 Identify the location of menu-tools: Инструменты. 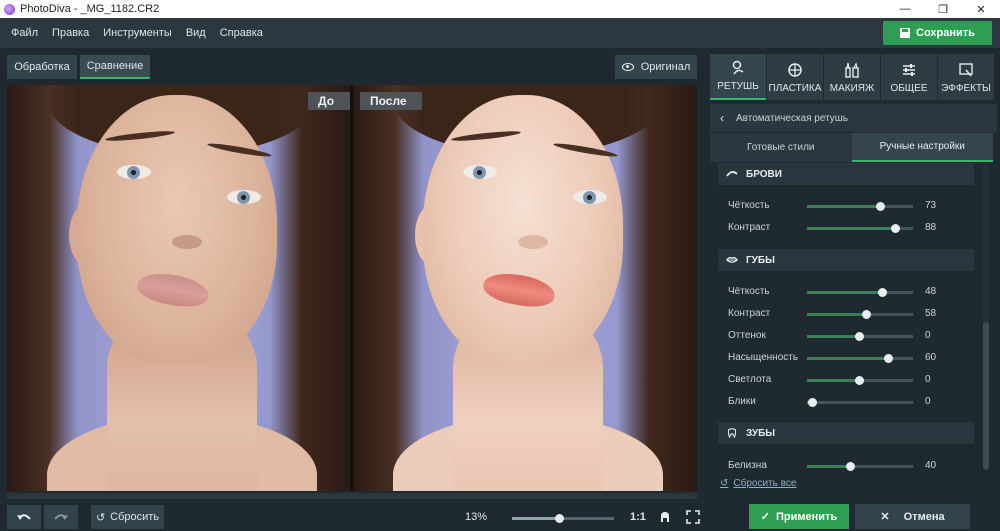
(137, 33).